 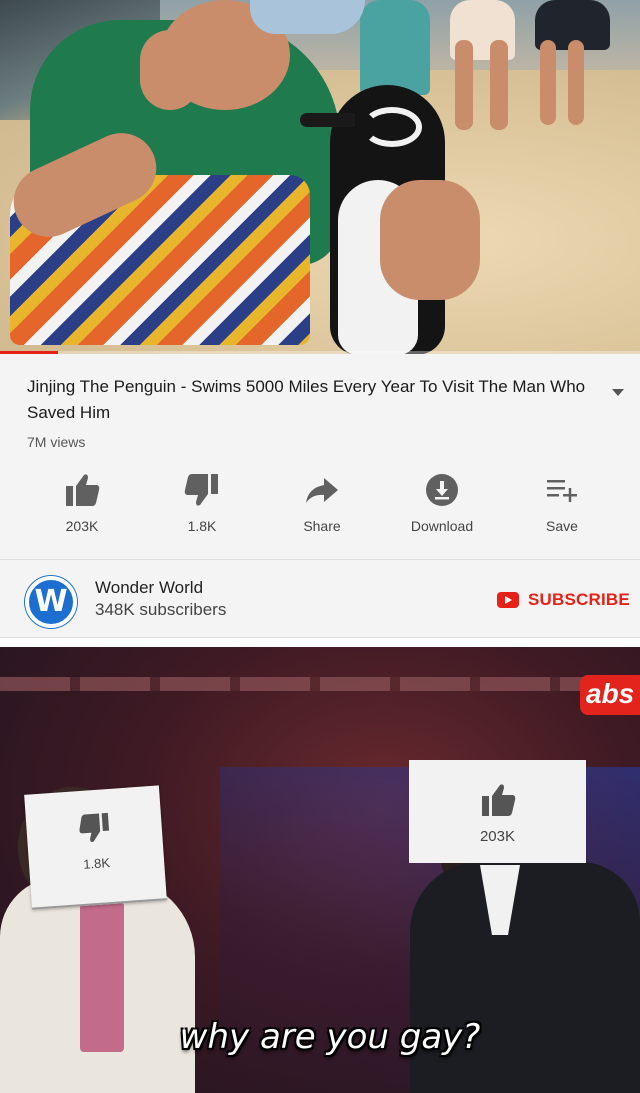 What do you see at coordinates (525, 977) in the screenshot?
I see `guest-dark-suit` at bounding box center [525, 977].